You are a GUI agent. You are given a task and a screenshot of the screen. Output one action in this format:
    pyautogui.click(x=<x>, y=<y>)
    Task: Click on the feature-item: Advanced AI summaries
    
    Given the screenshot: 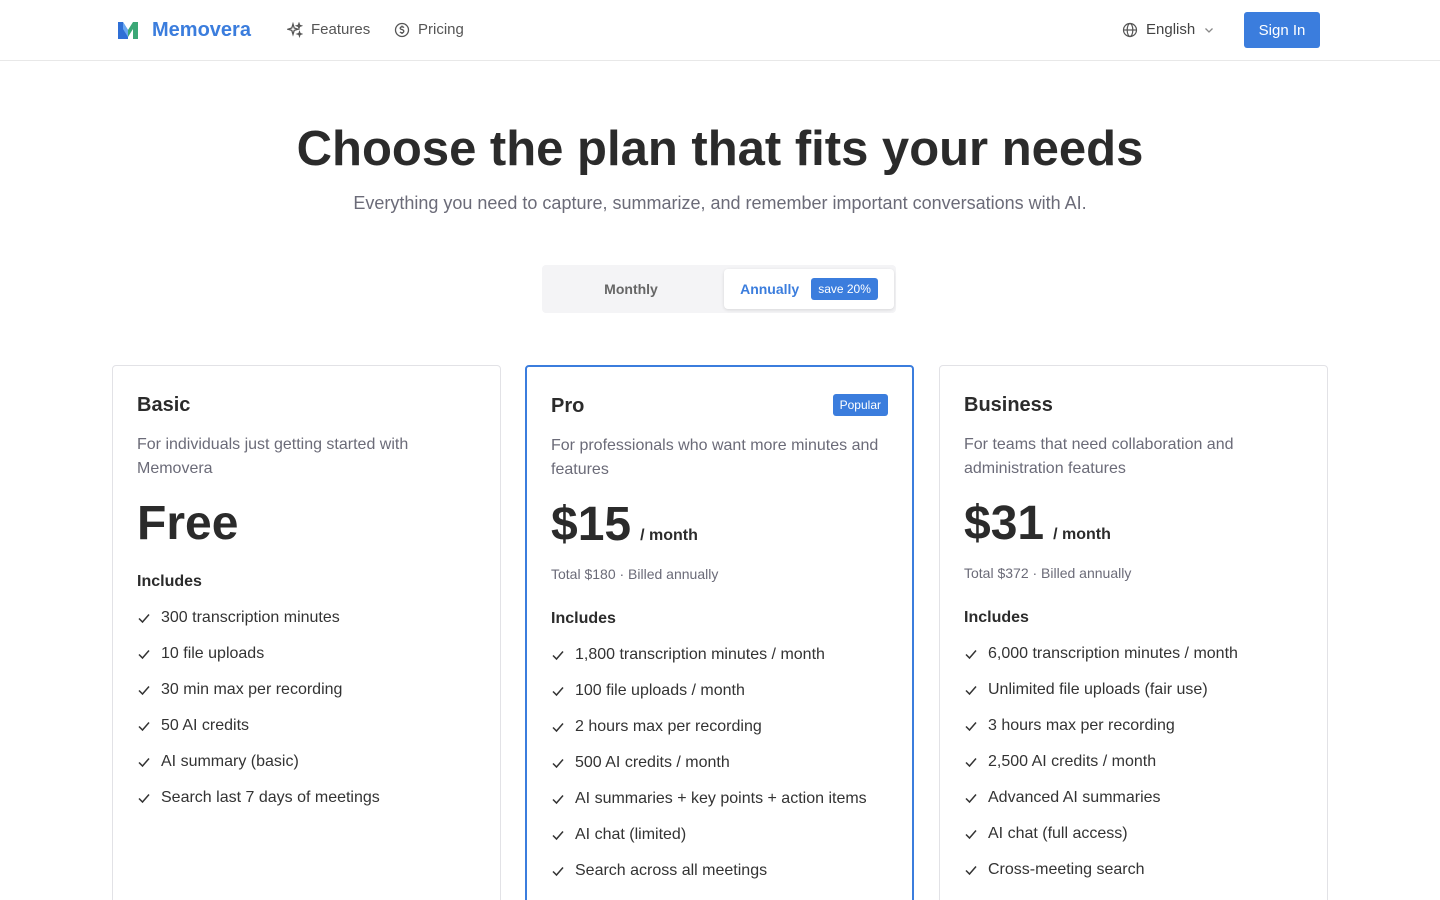 What is the action you would take?
    pyautogui.click(x=1101, y=798)
    